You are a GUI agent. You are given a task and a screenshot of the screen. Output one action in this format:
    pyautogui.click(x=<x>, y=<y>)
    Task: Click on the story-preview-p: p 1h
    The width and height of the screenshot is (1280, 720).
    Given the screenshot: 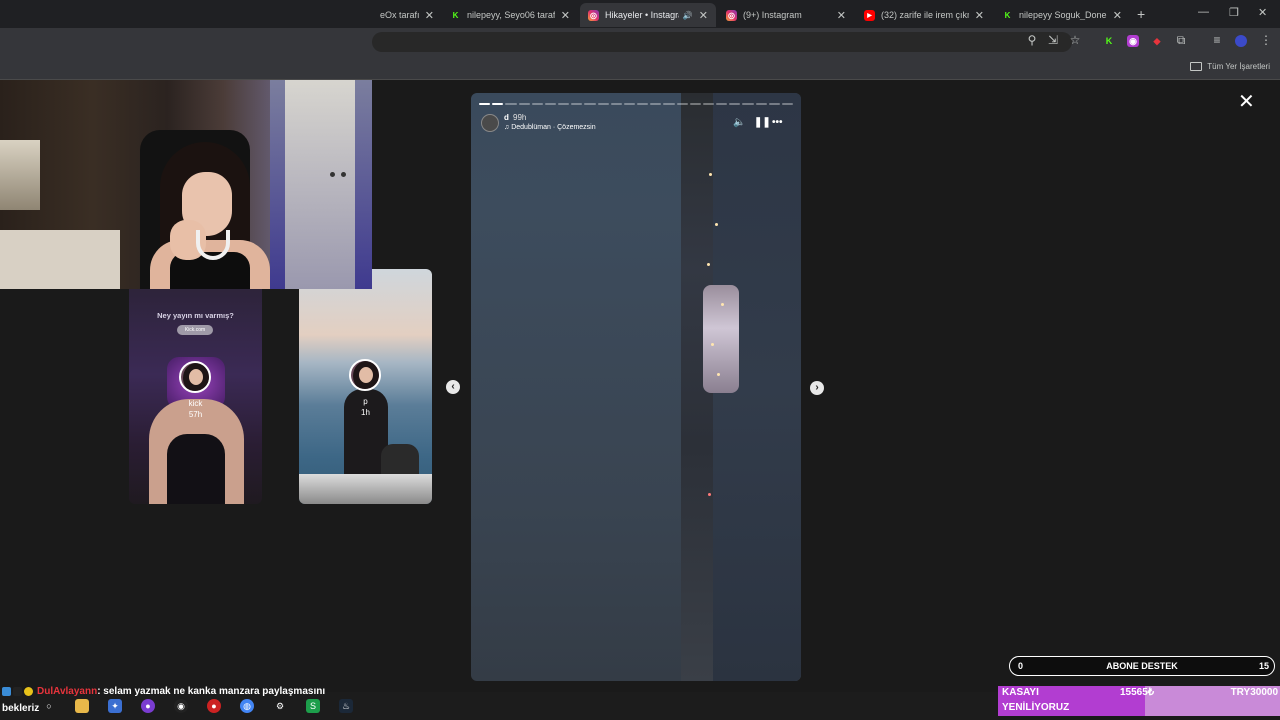 What is the action you would take?
    pyautogui.click(x=365, y=386)
    